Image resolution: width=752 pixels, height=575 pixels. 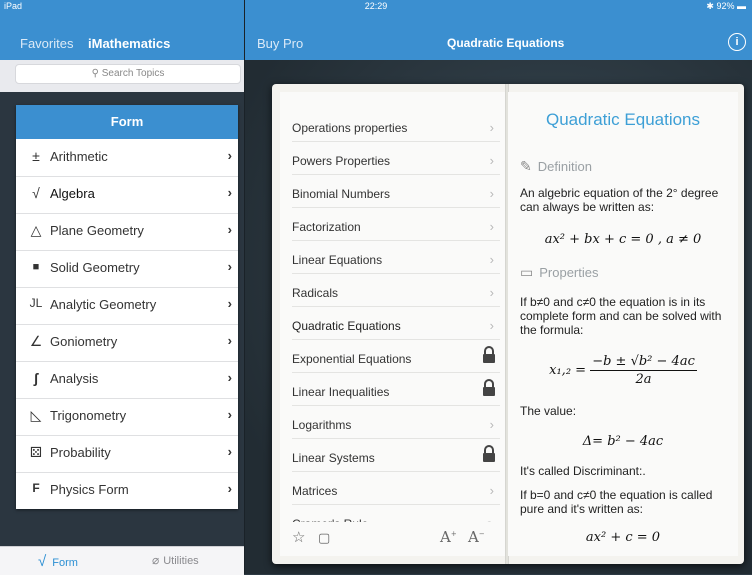 What do you see at coordinates (559, 272) in the screenshot?
I see `properties-heading: ▭ Properties` at bounding box center [559, 272].